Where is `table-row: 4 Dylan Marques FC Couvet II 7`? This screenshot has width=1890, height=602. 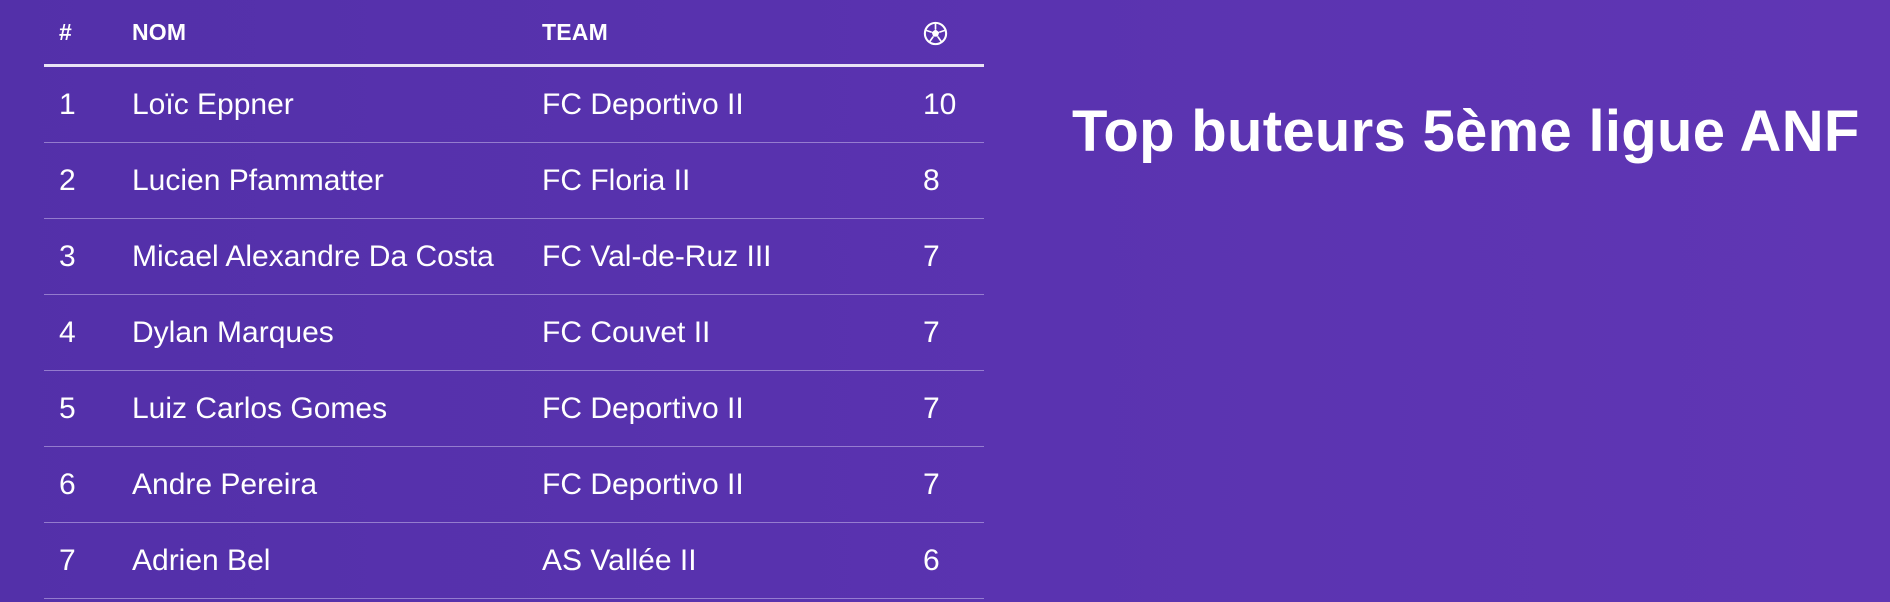
table-row: 4 Dylan Marques FC Couvet II 7 is located at coordinates (514, 333).